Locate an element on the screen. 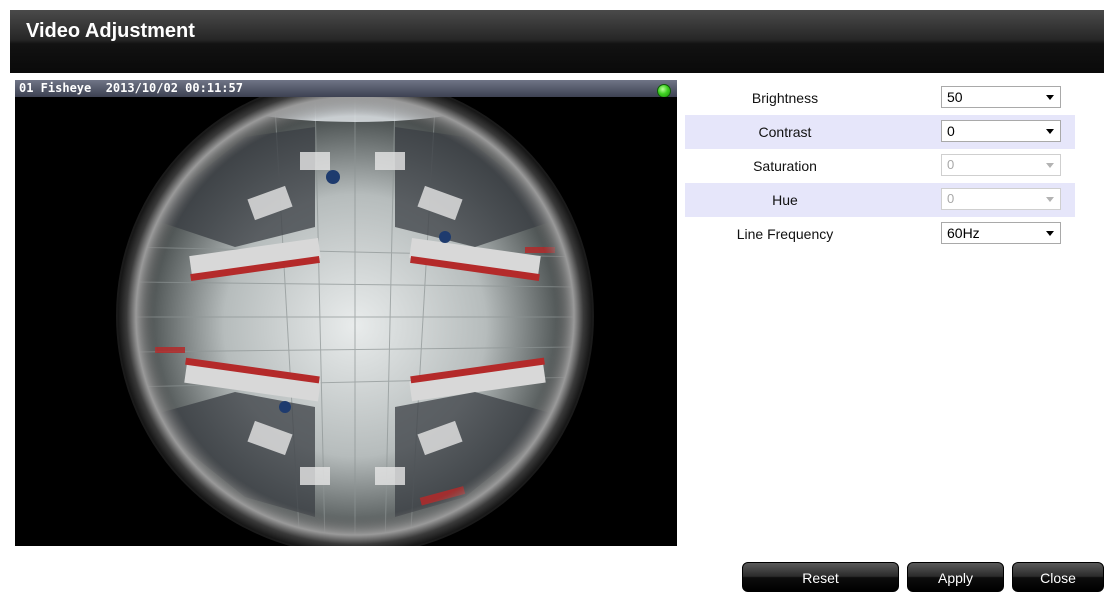 The width and height of the screenshot is (1104, 593). setting-row-saturation: Saturation 0 is located at coordinates (880, 166).